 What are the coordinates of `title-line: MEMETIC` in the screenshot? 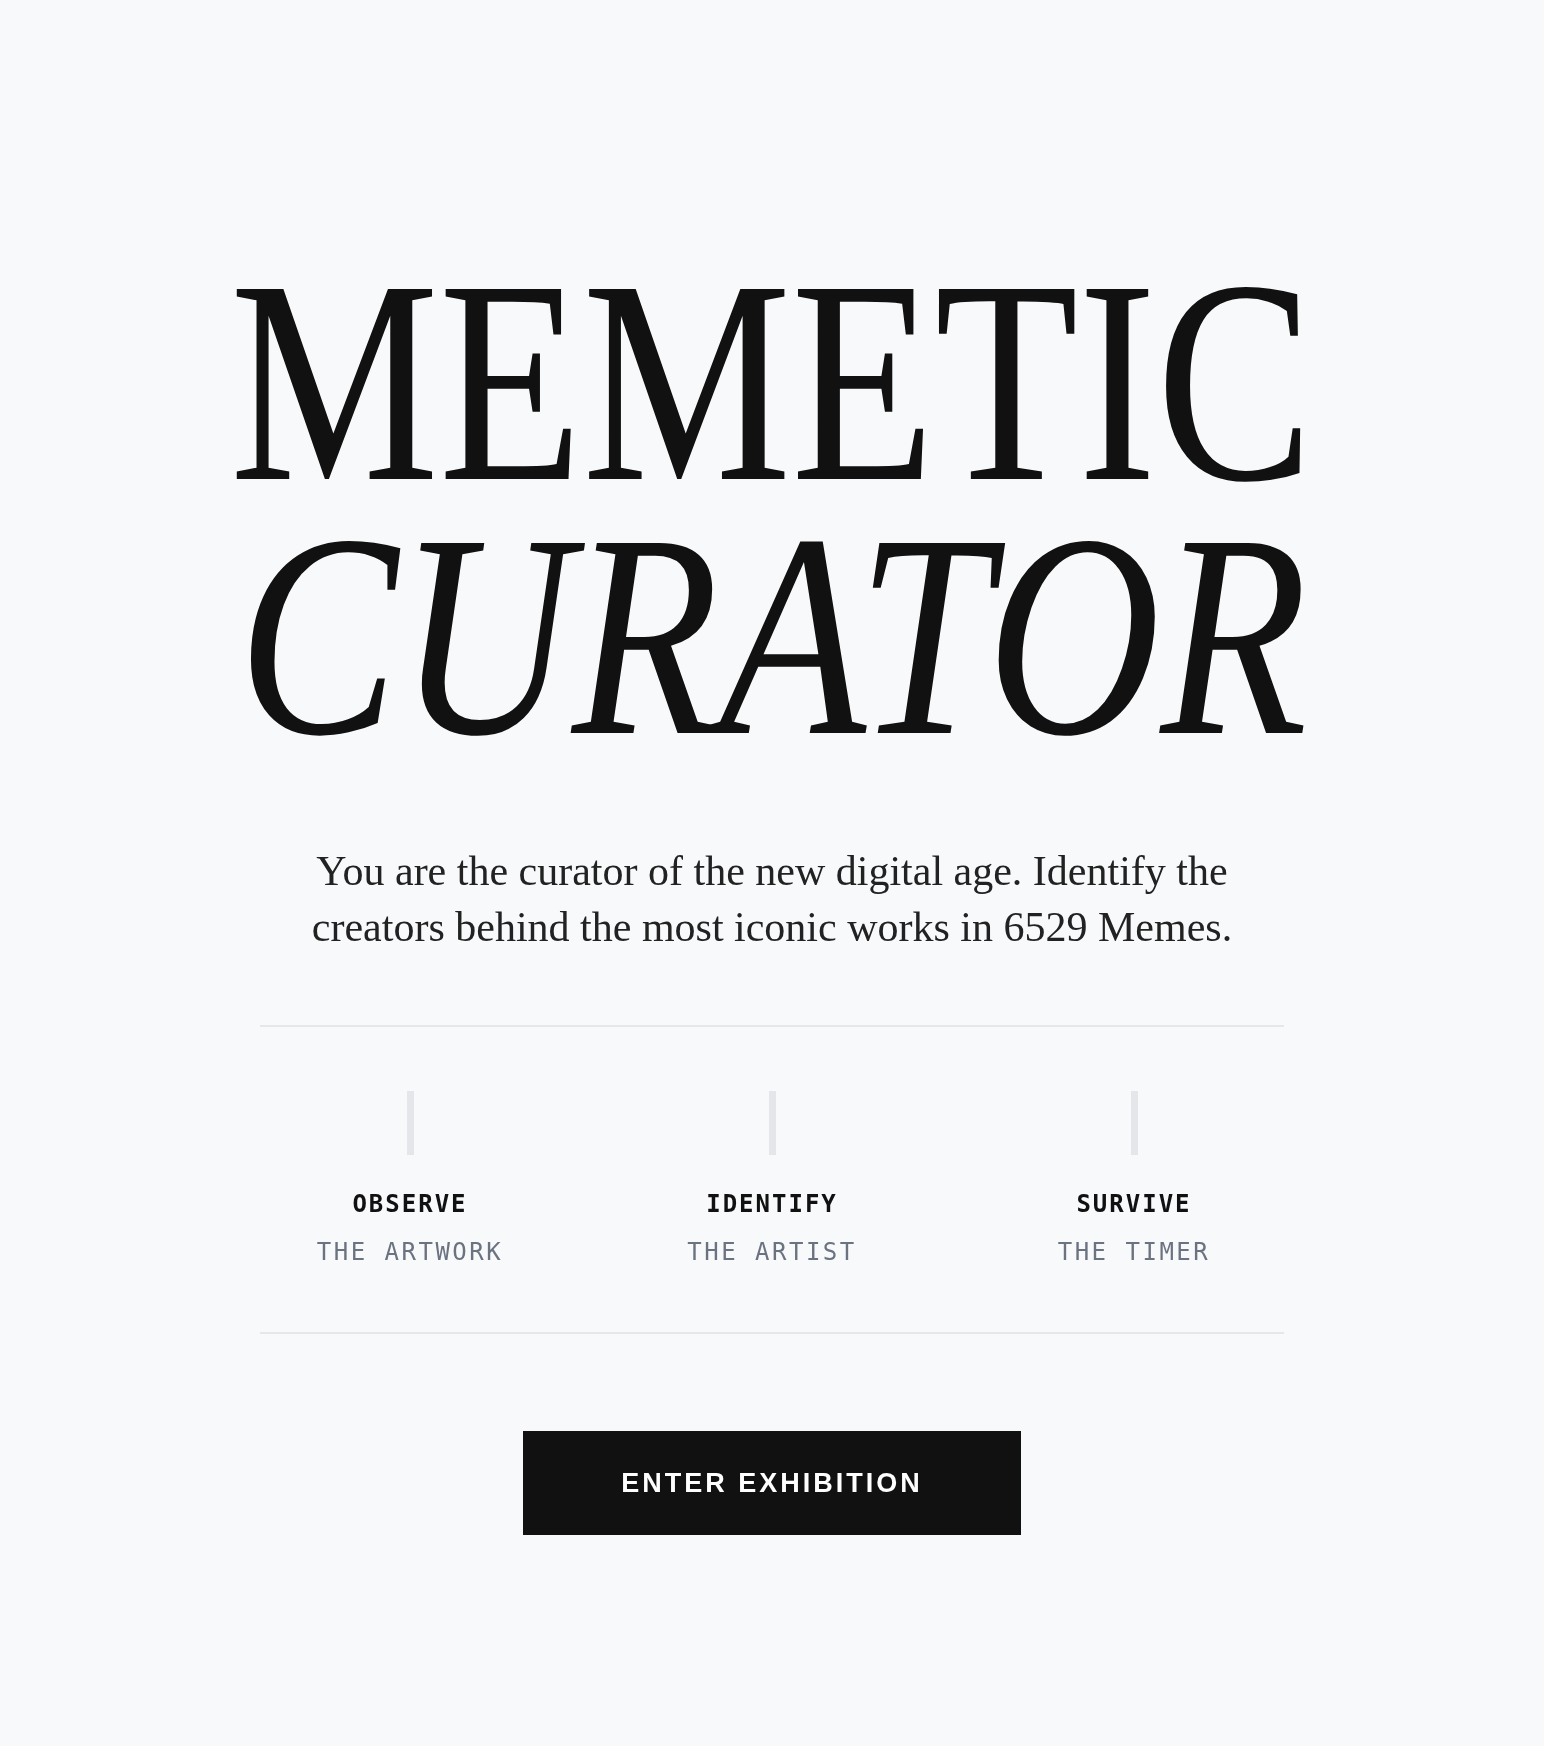 It's located at (772, 382).